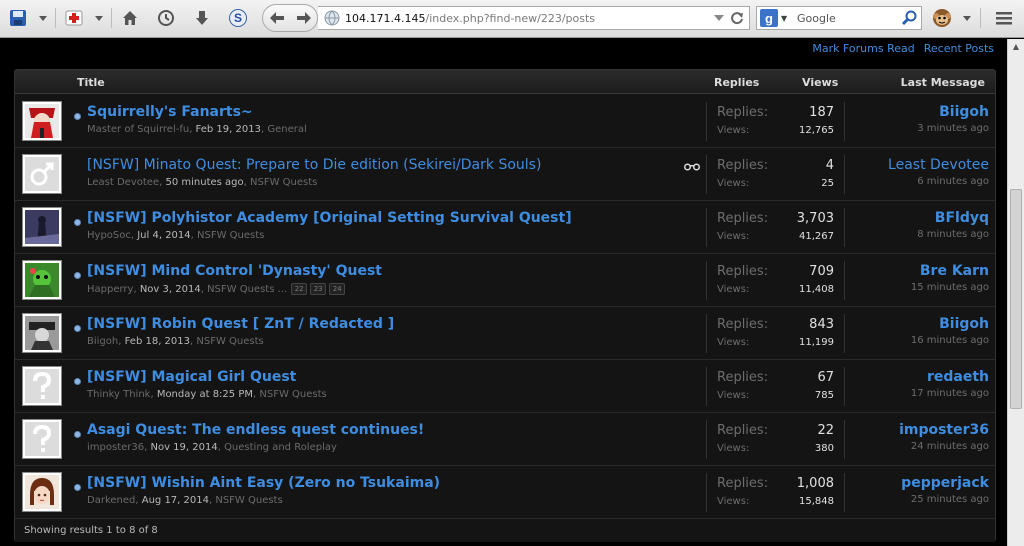 The height and width of the screenshot is (546, 1024). What do you see at coordinates (228, 129) in the screenshot?
I see `thread-date: Feb 19, 2013` at bounding box center [228, 129].